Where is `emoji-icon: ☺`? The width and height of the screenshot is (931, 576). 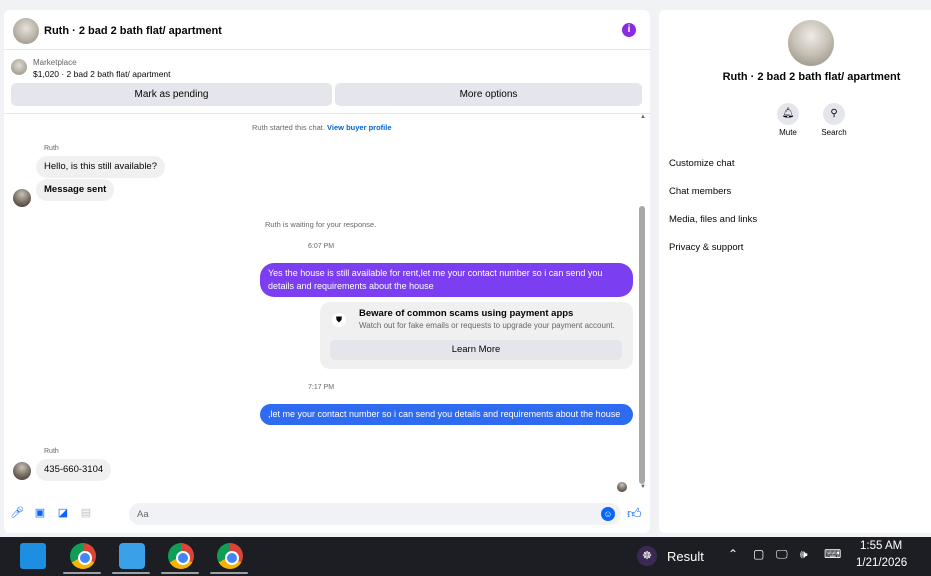 emoji-icon: ☺ is located at coordinates (608, 514).